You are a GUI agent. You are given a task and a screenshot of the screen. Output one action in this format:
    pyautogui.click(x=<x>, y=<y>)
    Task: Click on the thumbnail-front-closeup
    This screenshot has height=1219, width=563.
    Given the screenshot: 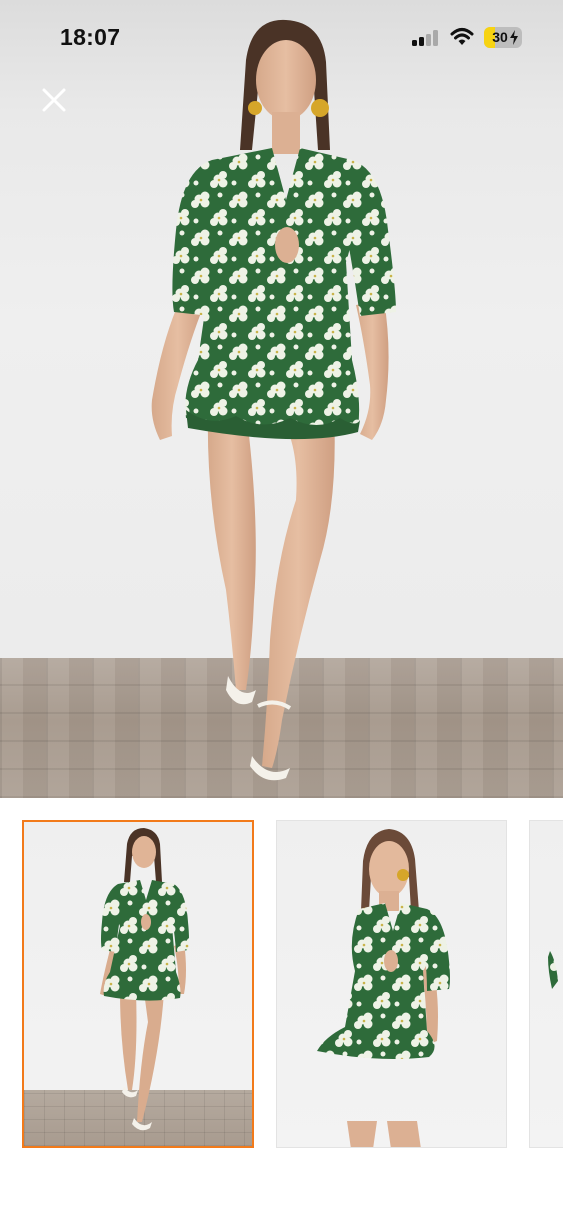 What is the action you would take?
    pyautogui.click(x=391, y=984)
    